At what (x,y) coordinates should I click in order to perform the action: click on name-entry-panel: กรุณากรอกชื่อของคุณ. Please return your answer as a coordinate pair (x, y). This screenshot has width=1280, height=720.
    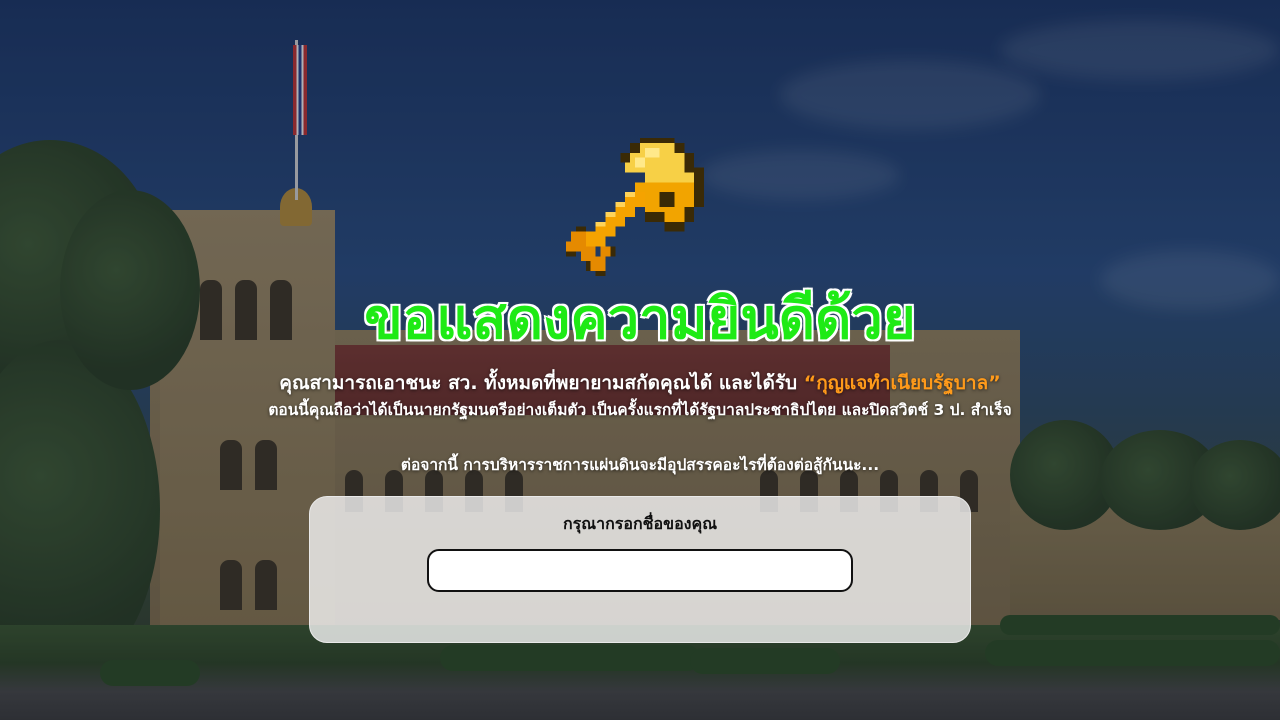
    Looking at the image, I should click on (640, 569).